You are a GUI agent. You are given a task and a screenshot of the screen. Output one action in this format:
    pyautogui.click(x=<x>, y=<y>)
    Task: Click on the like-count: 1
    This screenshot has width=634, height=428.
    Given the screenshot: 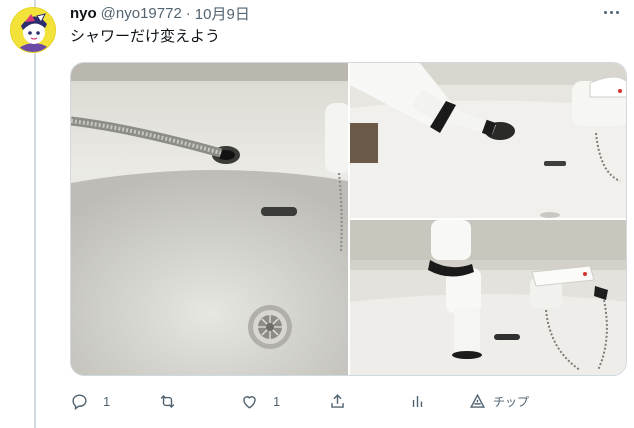 What is the action you would take?
    pyautogui.click(x=277, y=401)
    